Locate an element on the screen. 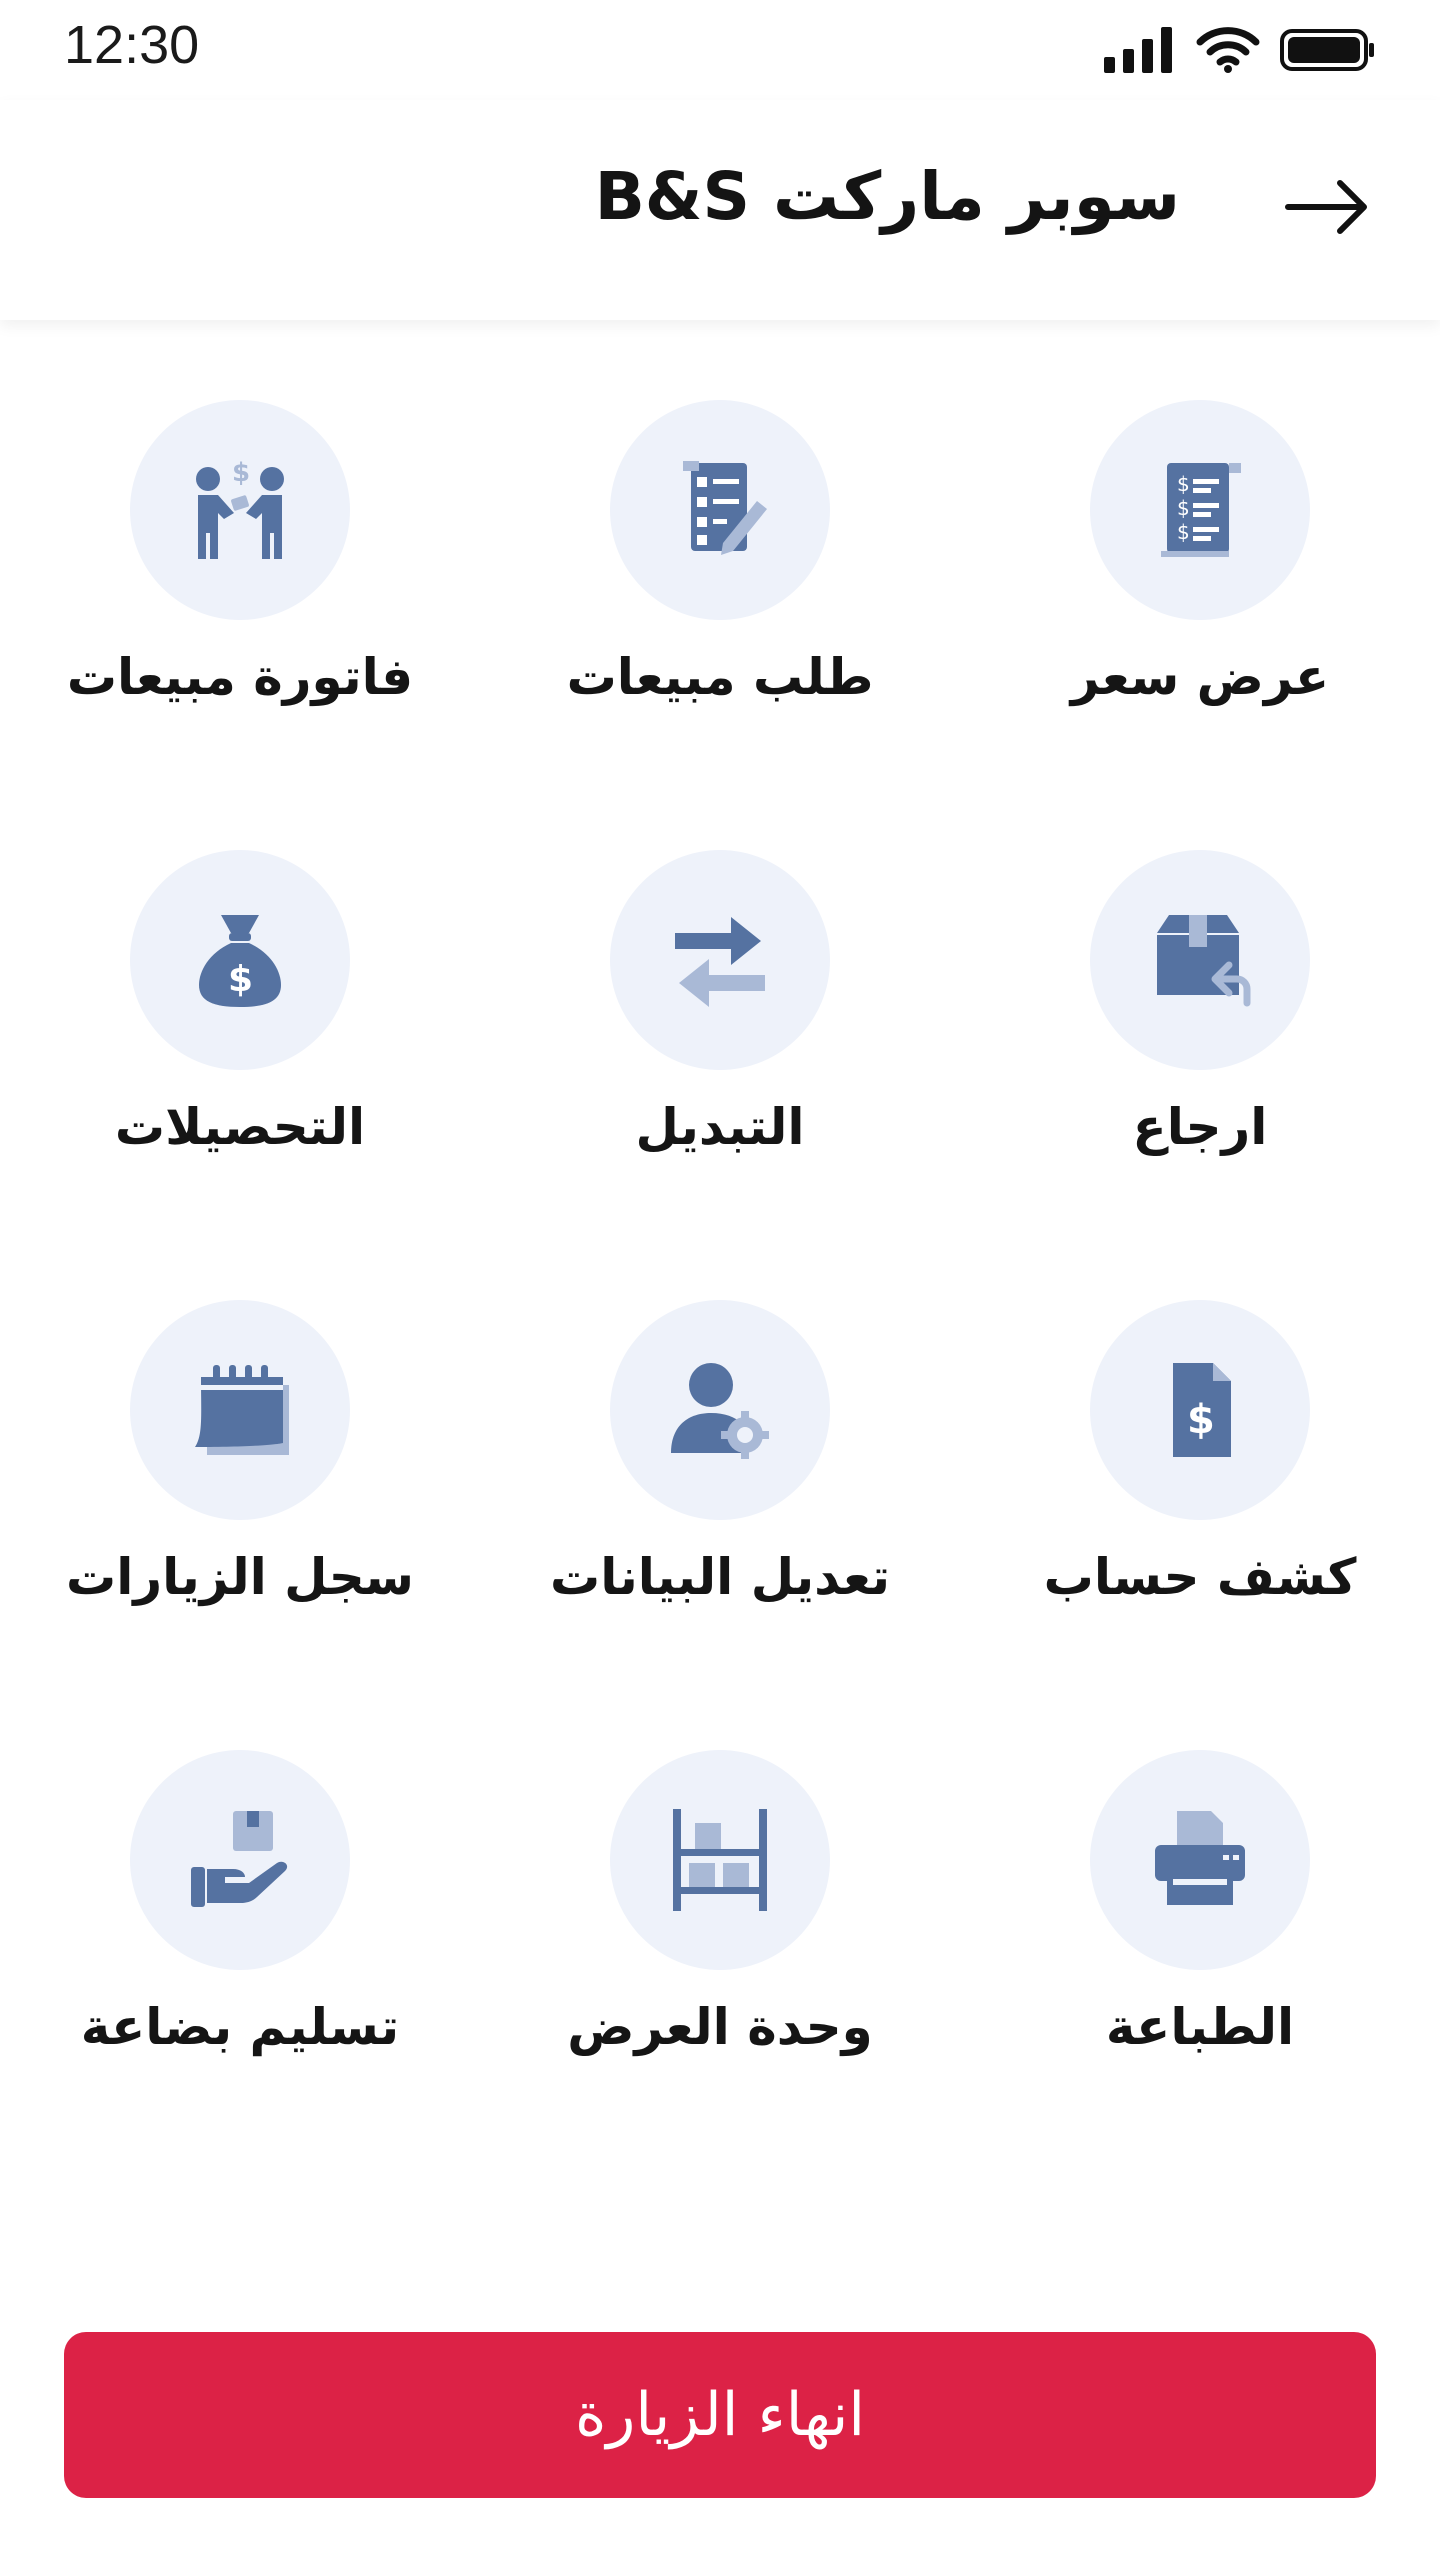 The image size is (1440, 2560). wifi-icon is located at coordinates (1228, 50).